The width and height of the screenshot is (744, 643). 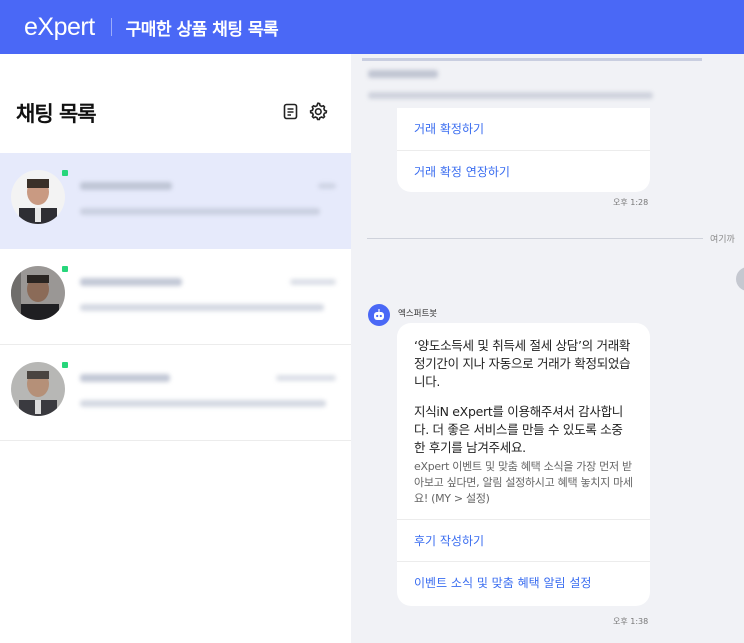 What do you see at coordinates (631, 621) in the screenshot?
I see `message-time: 오후 1:38` at bounding box center [631, 621].